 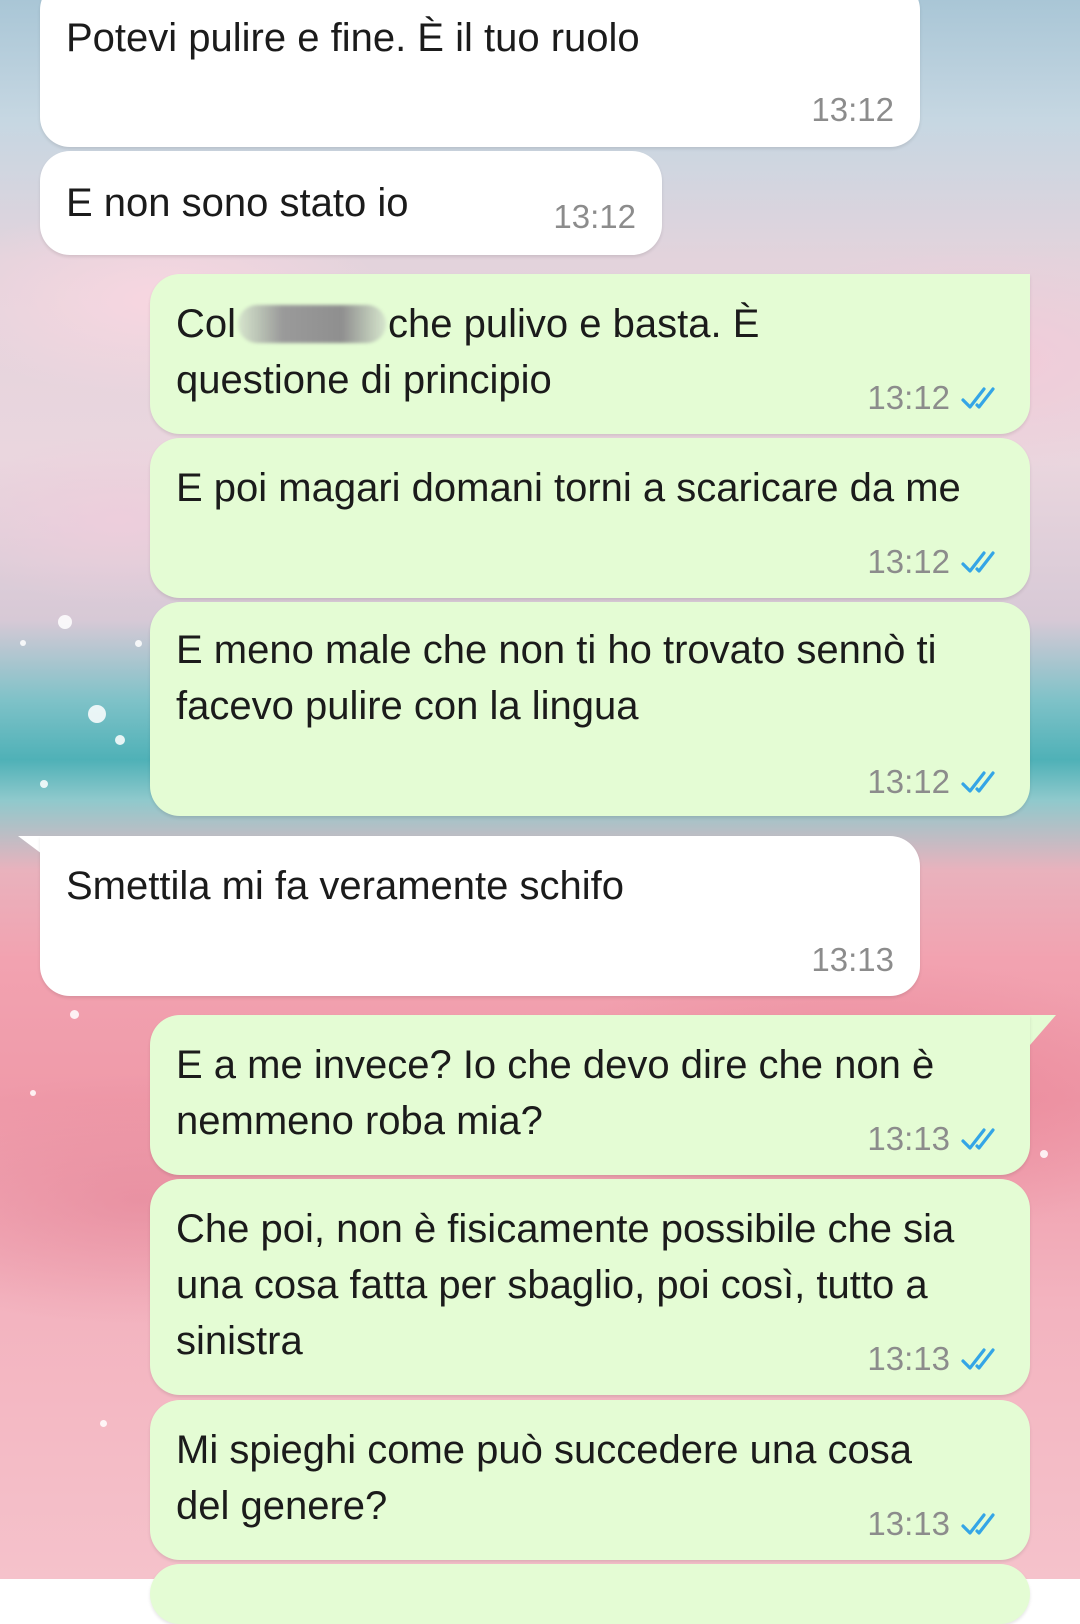 I want to click on bubble-tail, so click(x=1043, y=1030).